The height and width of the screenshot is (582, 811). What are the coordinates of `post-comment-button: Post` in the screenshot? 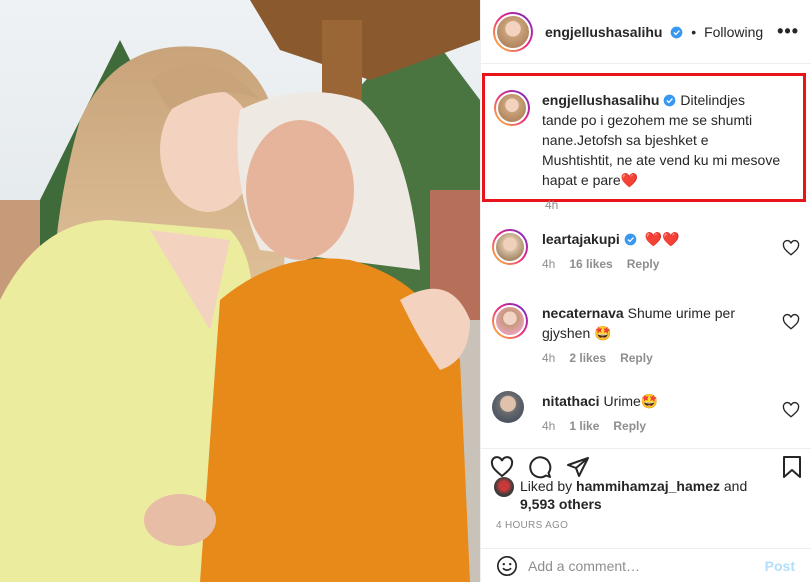 It's located at (780, 566).